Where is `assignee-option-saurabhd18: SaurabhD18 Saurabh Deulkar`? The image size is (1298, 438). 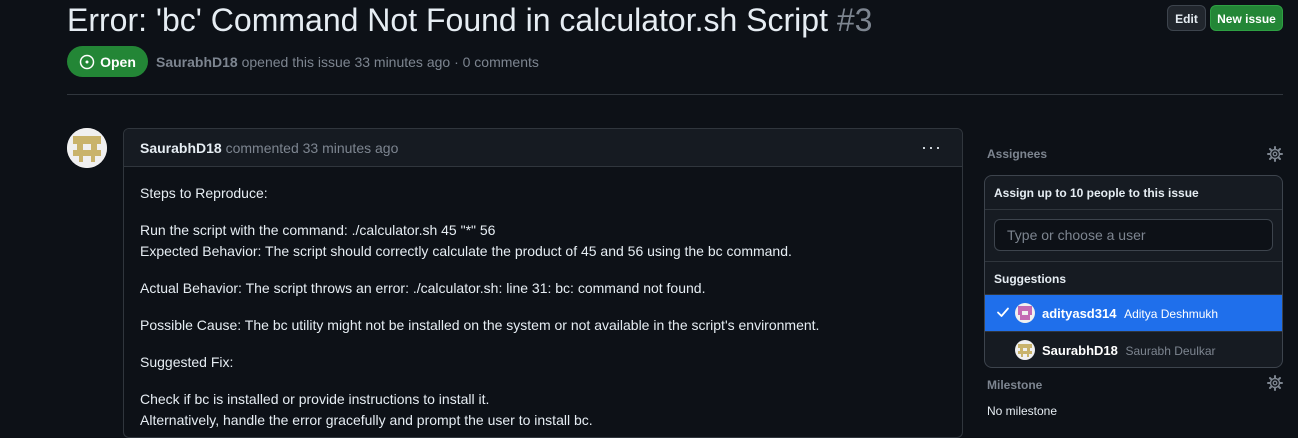 assignee-option-saurabhd18: SaurabhD18 Saurabh Deulkar is located at coordinates (1133, 349).